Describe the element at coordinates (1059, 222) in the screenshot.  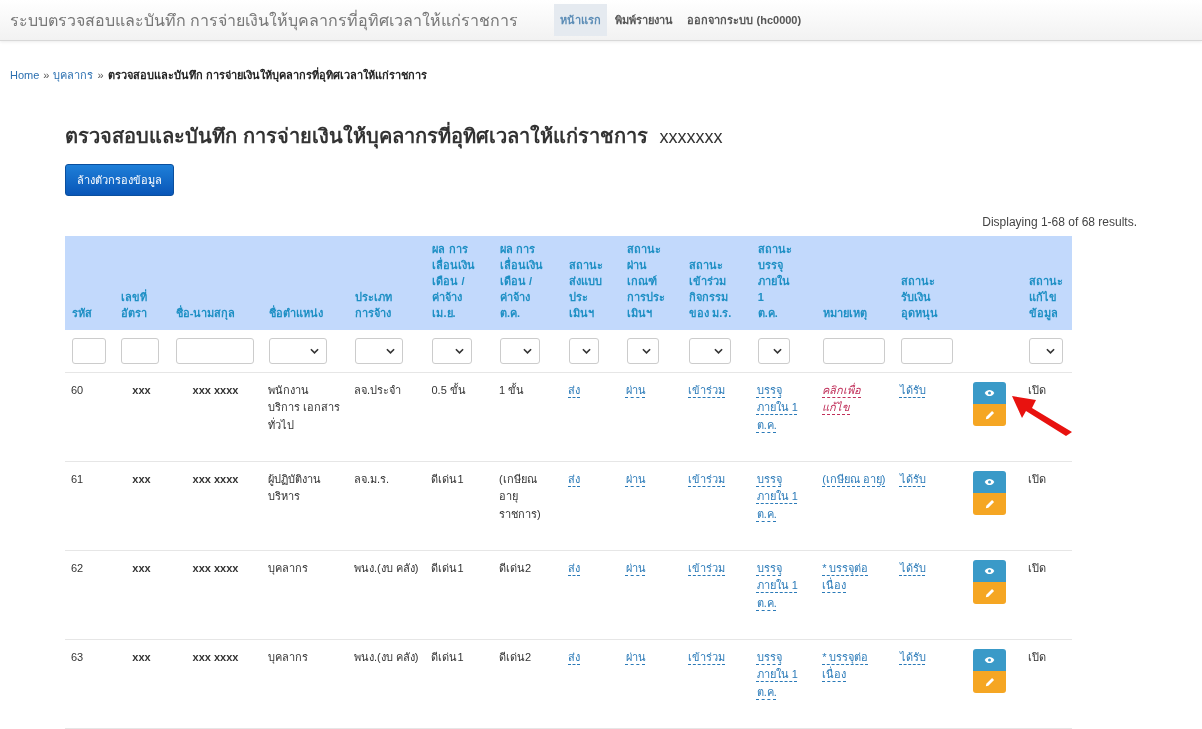
I see `results-summary: Displaying 1-68 of 68 results.` at that location.